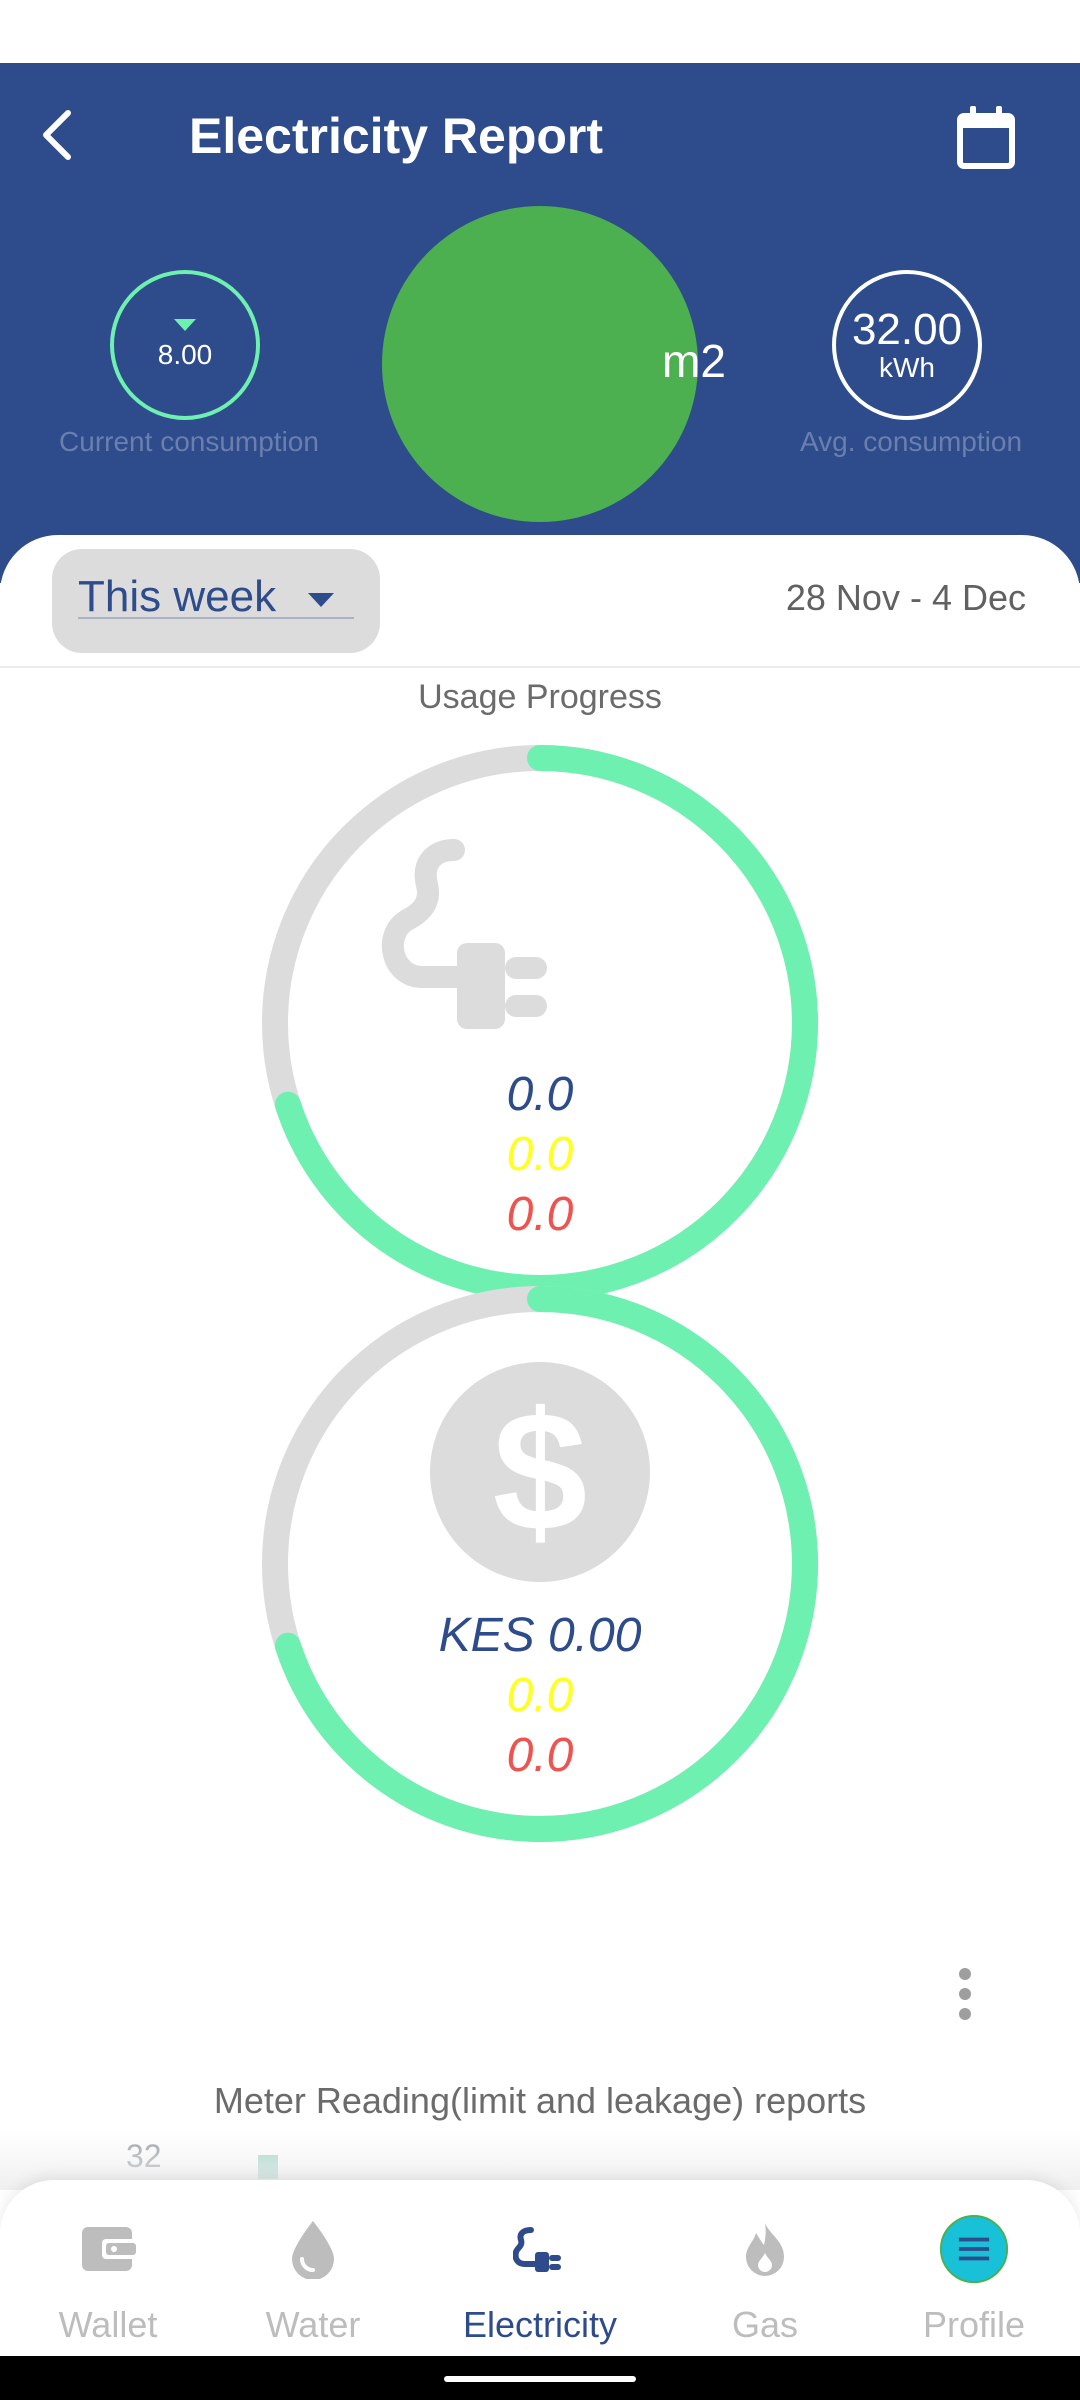 The width and height of the screenshot is (1080, 2400). What do you see at coordinates (189, 441) in the screenshot?
I see `current-consumption-label: Current consumption` at bounding box center [189, 441].